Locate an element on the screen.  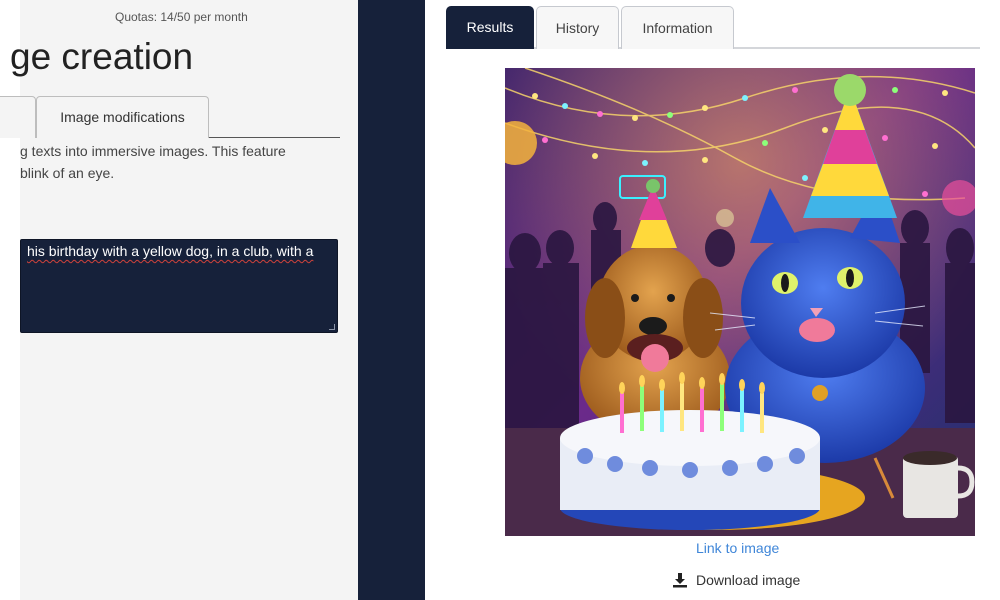
resize-handle is located at coordinates (332, 327).